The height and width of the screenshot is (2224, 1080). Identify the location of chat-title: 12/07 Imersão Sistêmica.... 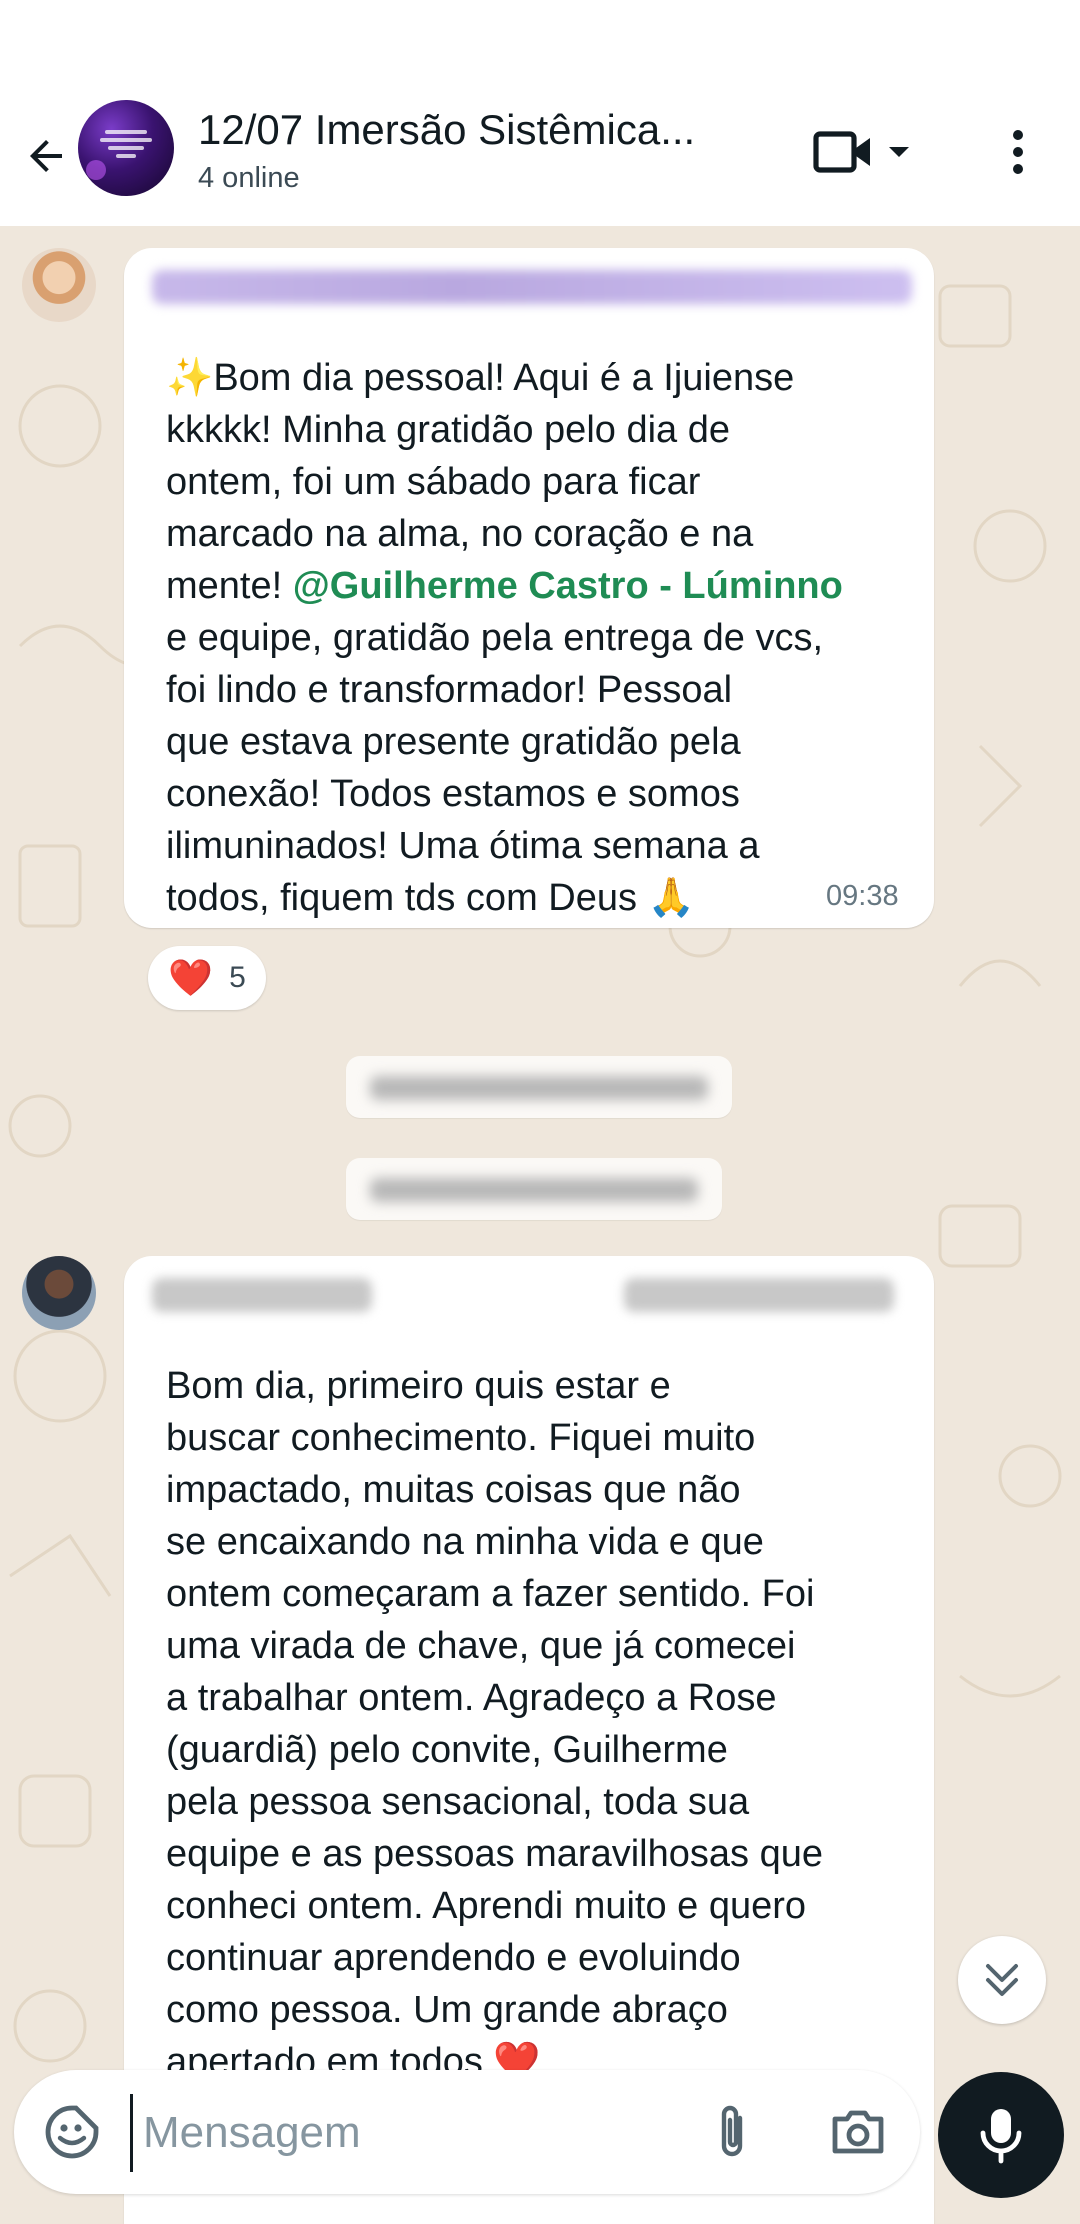
(447, 129).